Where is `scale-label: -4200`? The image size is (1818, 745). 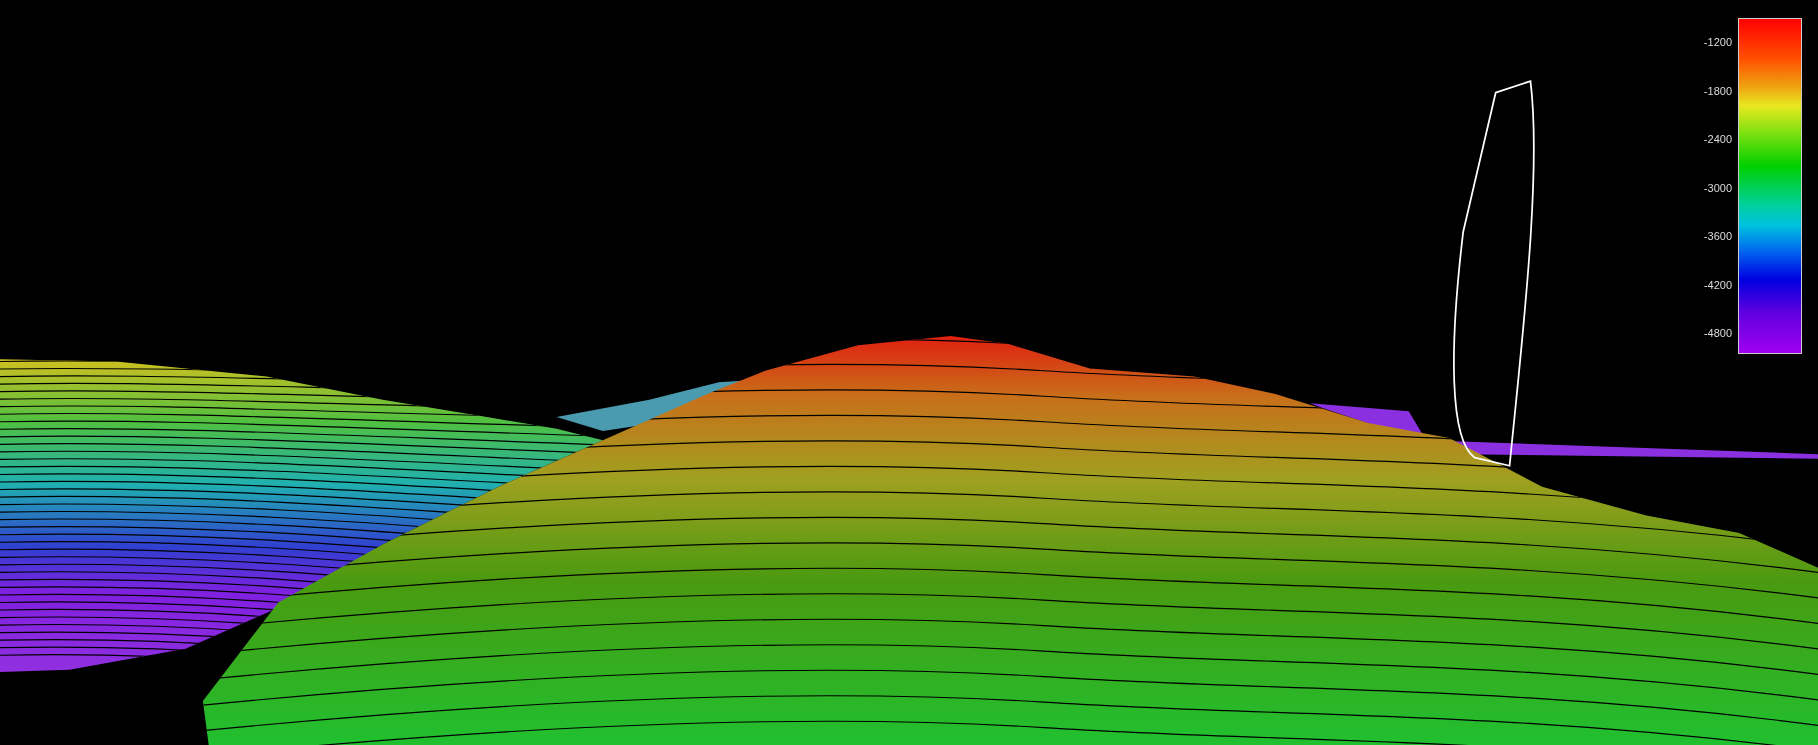
scale-label: -4200 is located at coordinates (1717, 284).